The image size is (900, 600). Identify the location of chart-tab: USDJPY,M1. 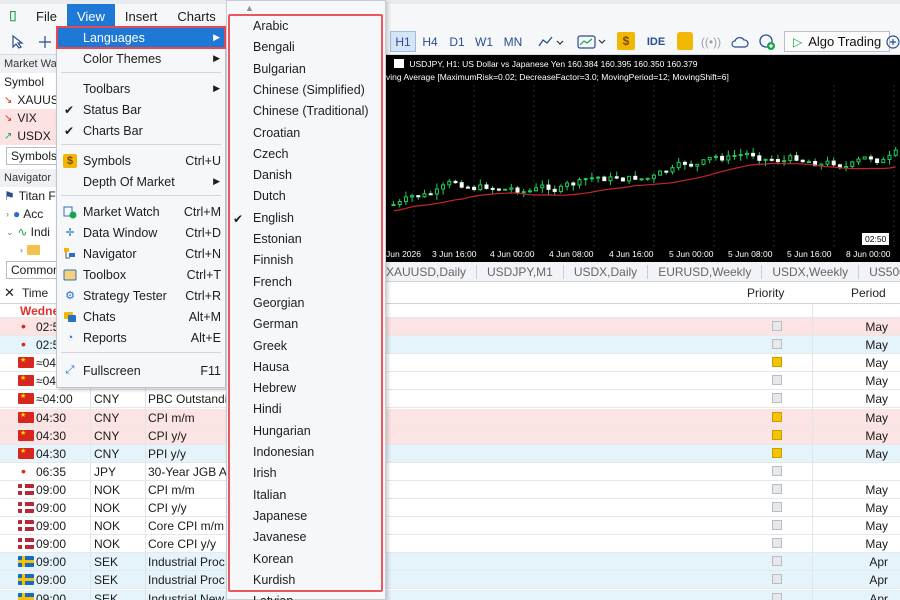
(520, 271).